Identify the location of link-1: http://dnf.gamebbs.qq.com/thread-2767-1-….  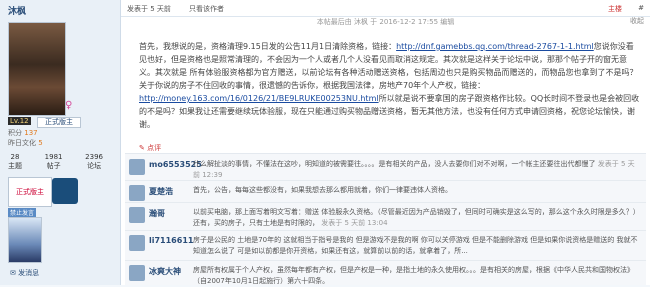
(495, 46).